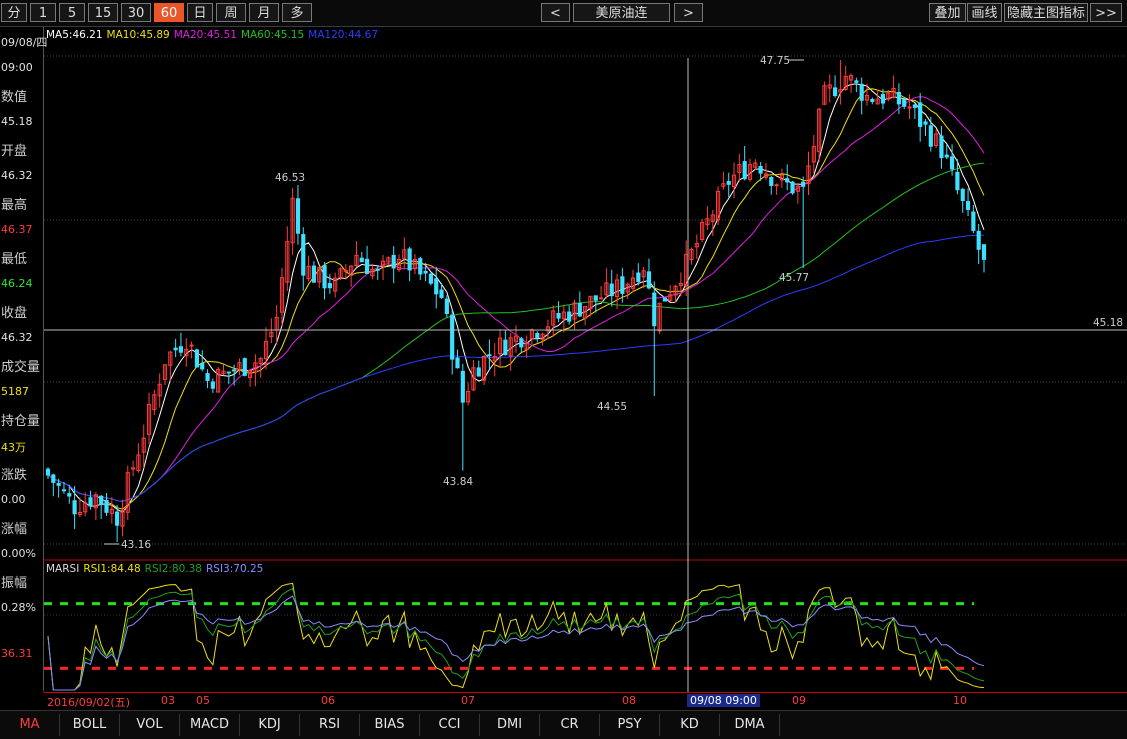 This screenshot has height=739, width=1127. I want to click on indicator-tab-cci: CCI, so click(450, 725).